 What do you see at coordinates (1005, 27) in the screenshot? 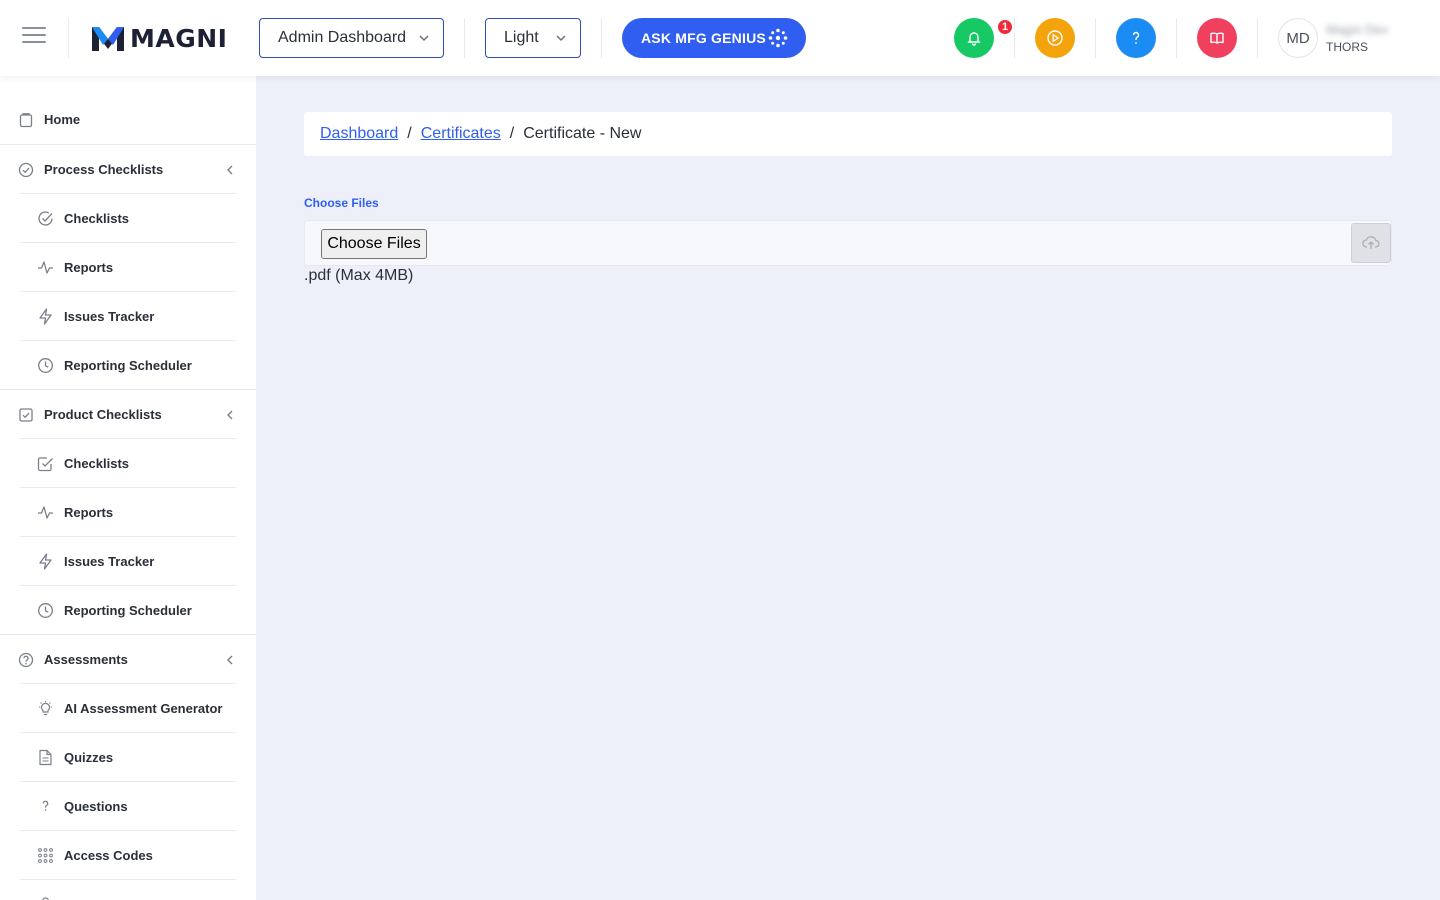
I see `notification-count-badge: 1` at bounding box center [1005, 27].